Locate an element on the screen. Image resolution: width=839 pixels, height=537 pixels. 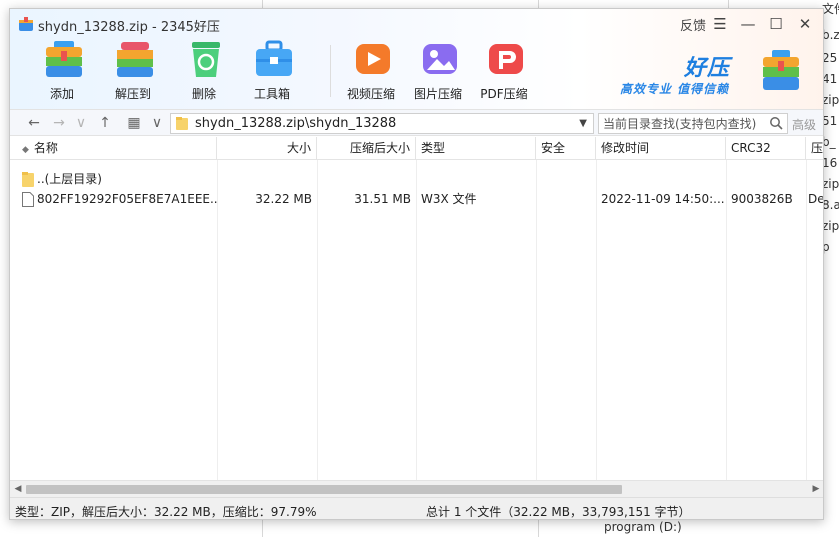
hamburger-icon: ☰ is located at coordinates (720, 24).